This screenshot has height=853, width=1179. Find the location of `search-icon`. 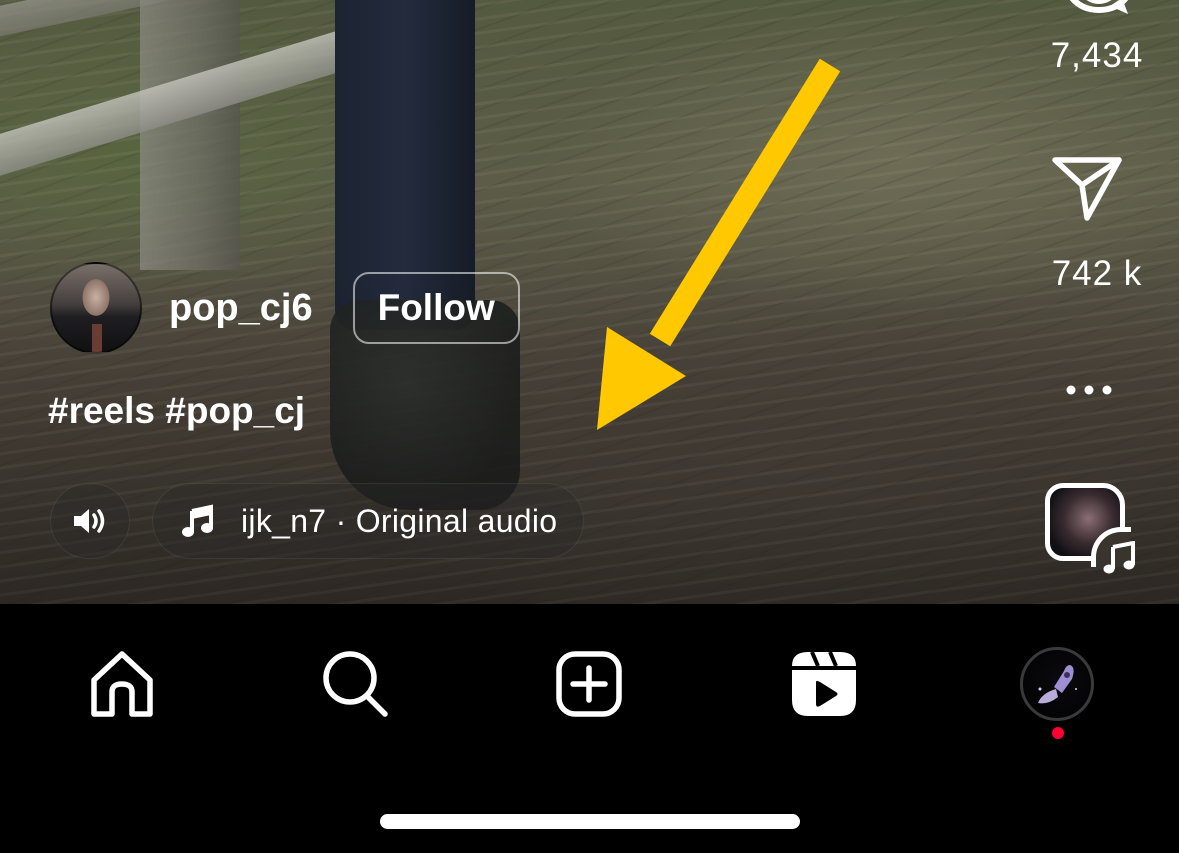

search-icon is located at coordinates (355, 684).